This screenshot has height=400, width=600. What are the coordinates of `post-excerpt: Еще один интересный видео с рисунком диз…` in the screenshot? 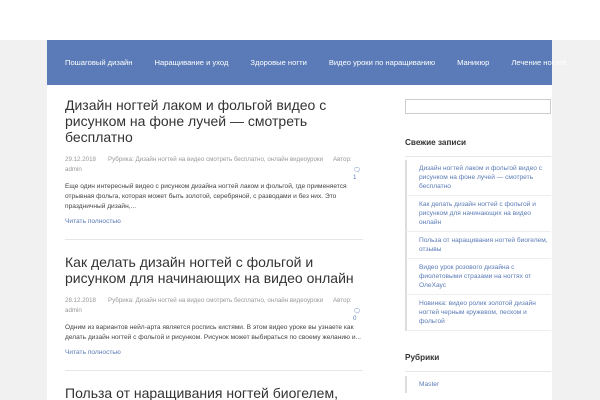 It's located at (206, 196).